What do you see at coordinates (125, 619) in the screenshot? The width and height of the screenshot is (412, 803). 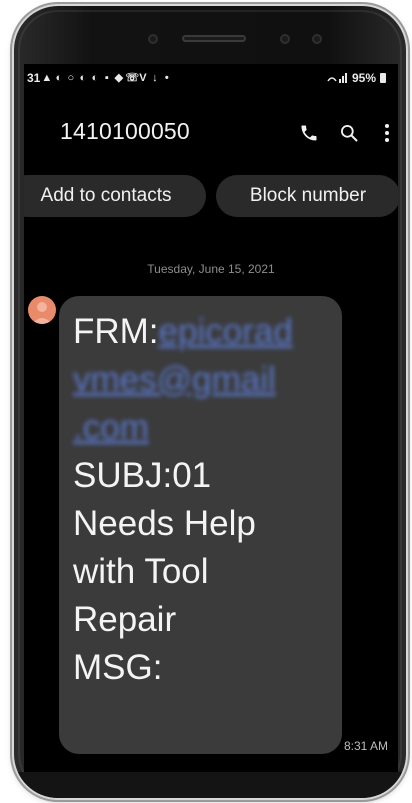 I see `message-line: Repair` at bounding box center [125, 619].